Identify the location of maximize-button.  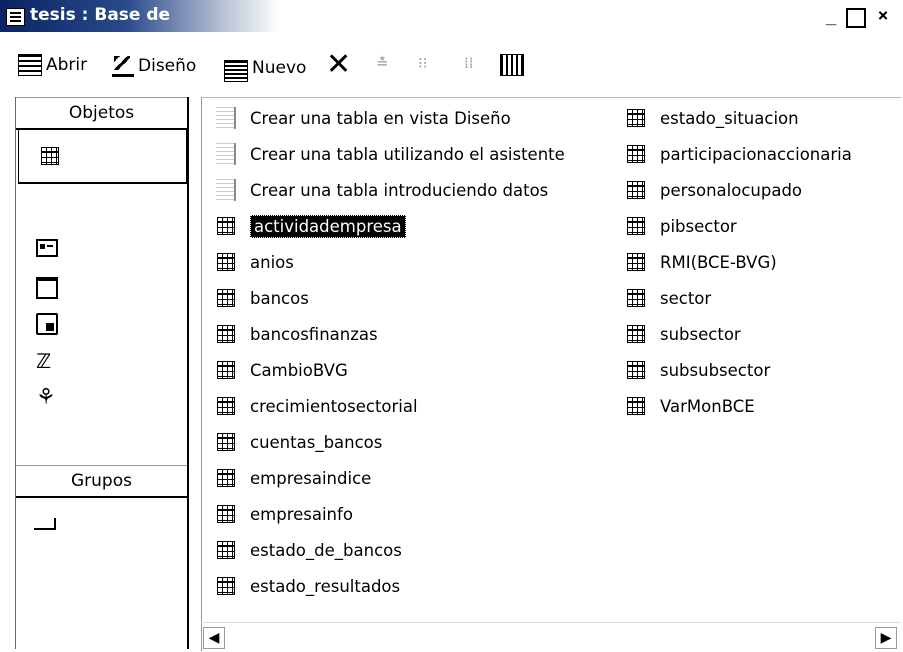
(856, 18).